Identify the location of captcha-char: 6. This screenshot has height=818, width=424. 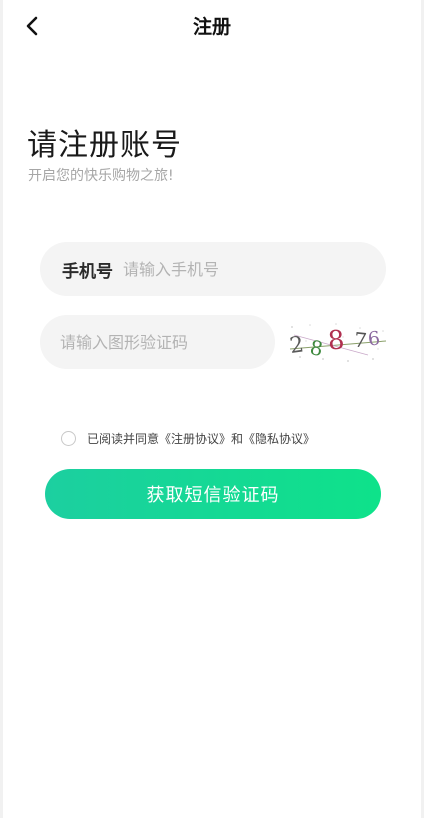
(374, 338).